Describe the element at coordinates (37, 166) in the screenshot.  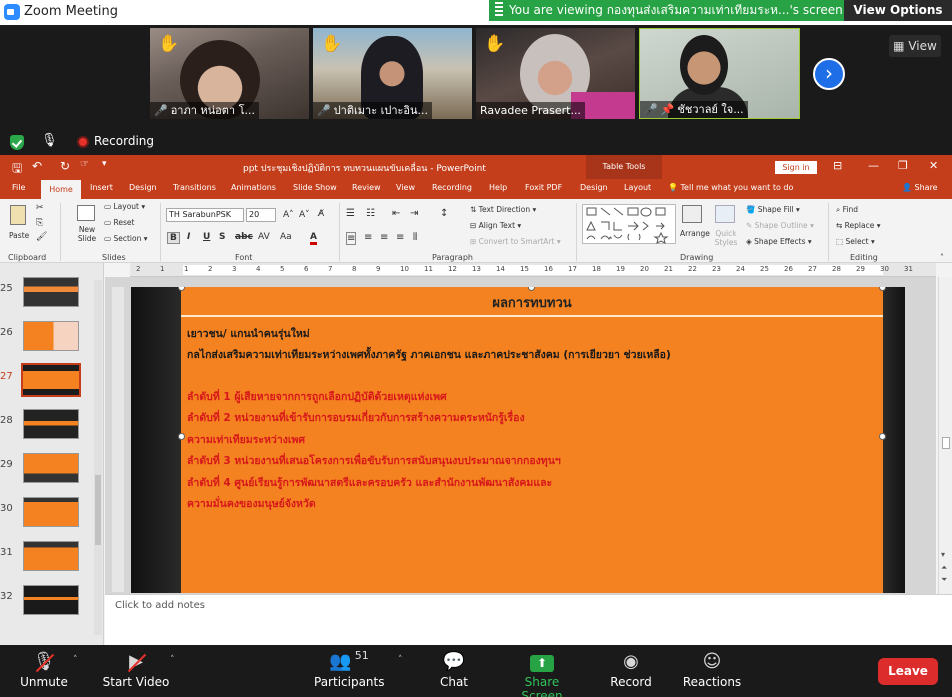
I see `undo-icon: ↶` at that location.